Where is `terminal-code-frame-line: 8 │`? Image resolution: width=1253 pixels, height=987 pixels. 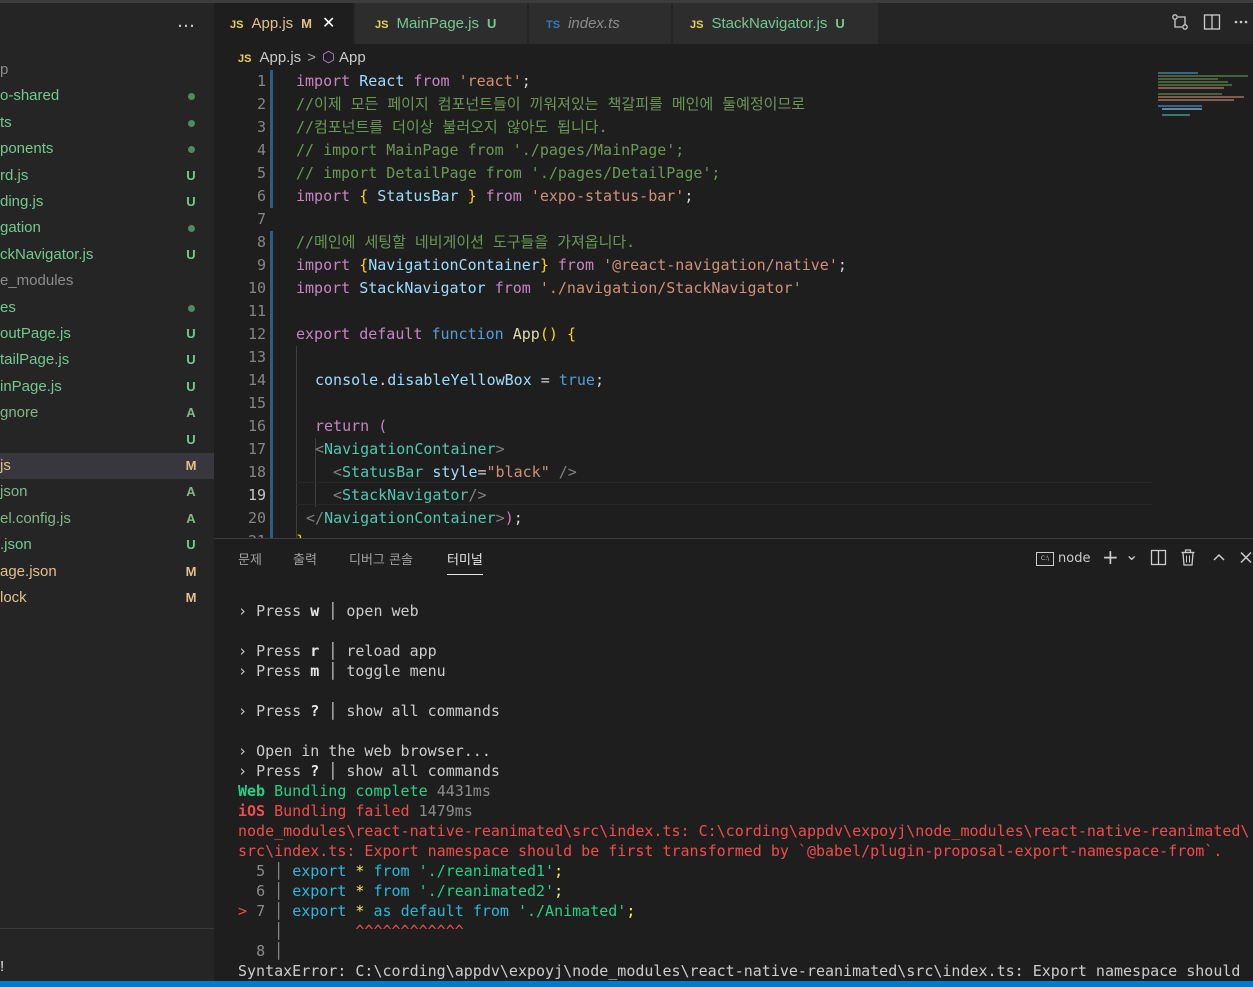
terminal-code-frame-line: 8 │ is located at coordinates (270, 951).